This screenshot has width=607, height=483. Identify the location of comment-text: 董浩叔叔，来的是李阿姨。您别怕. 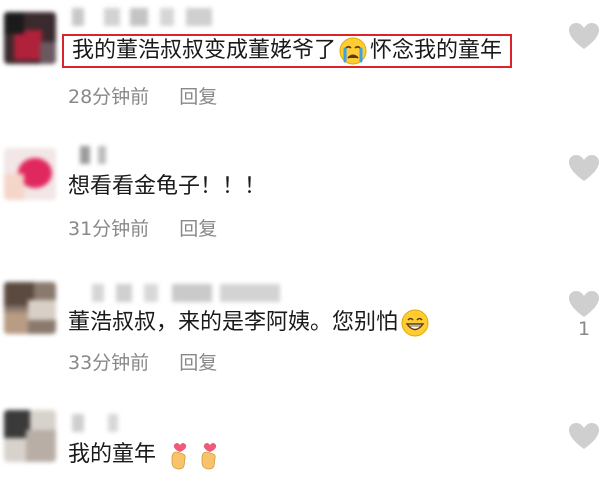
(250, 323).